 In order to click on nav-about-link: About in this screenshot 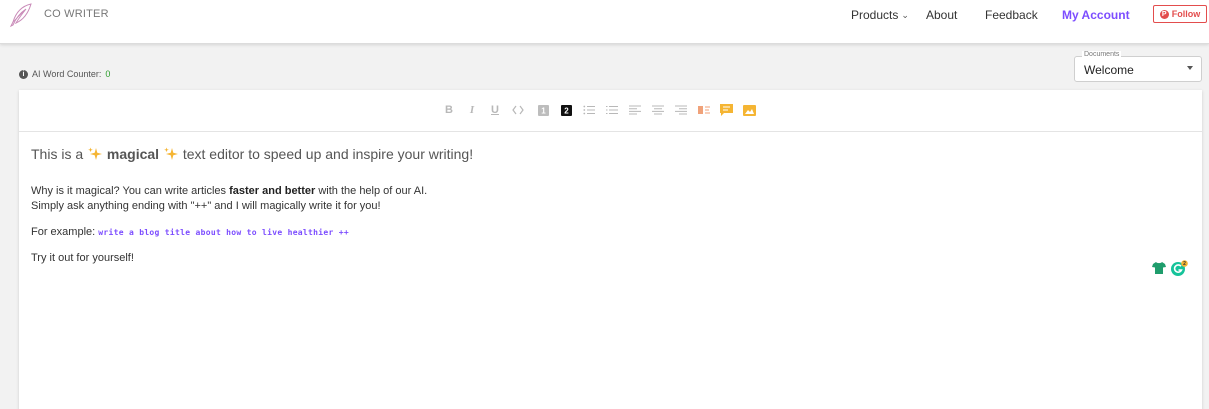, I will do `click(941, 15)`.